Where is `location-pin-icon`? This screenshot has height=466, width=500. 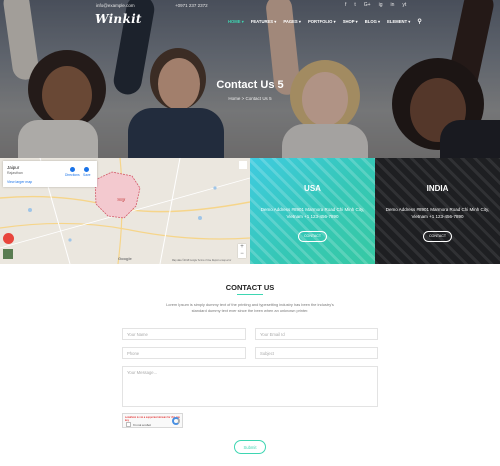
location-pin-icon is located at coordinates (8, 238).